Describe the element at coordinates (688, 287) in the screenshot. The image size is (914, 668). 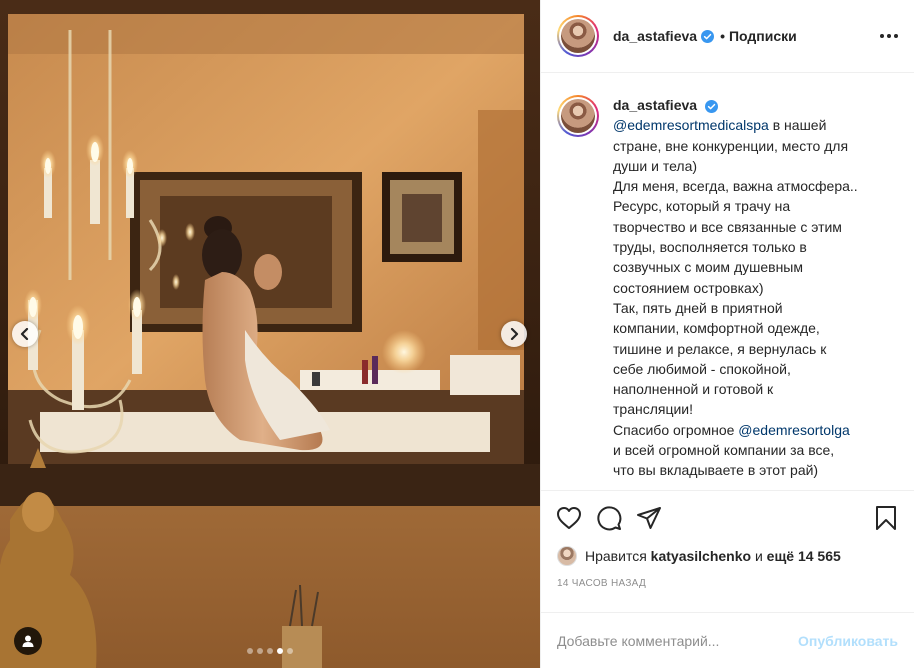
I see `caption-text-segment: состоянием островках)` at that location.